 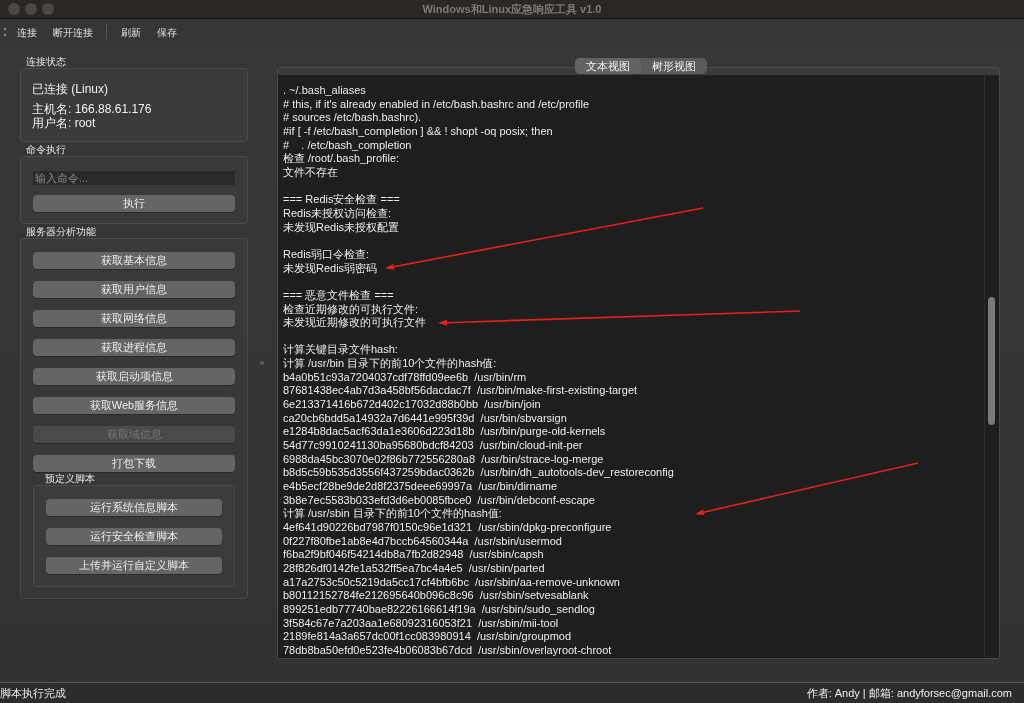 What do you see at coordinates (439, 609) in the screenshot?
I see `output-line: 899251edb77740bae82226166614f19a /usr/sbin/sudo_sendlog` at bounding box center [439, 609].